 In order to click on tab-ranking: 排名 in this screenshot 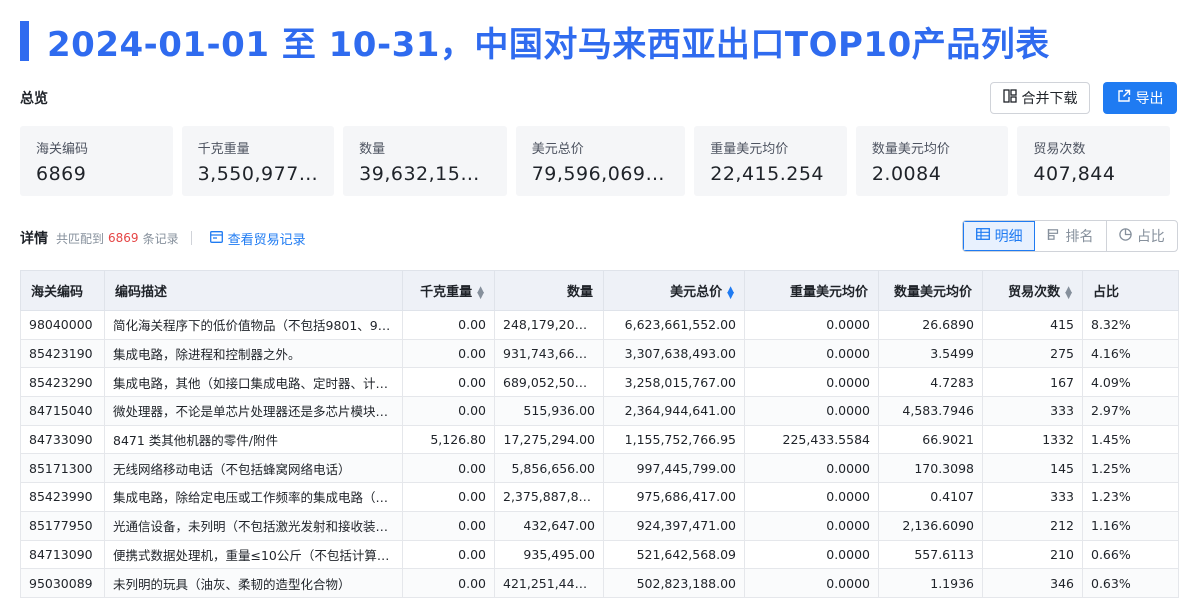, I will do `click(1071, 236)`.